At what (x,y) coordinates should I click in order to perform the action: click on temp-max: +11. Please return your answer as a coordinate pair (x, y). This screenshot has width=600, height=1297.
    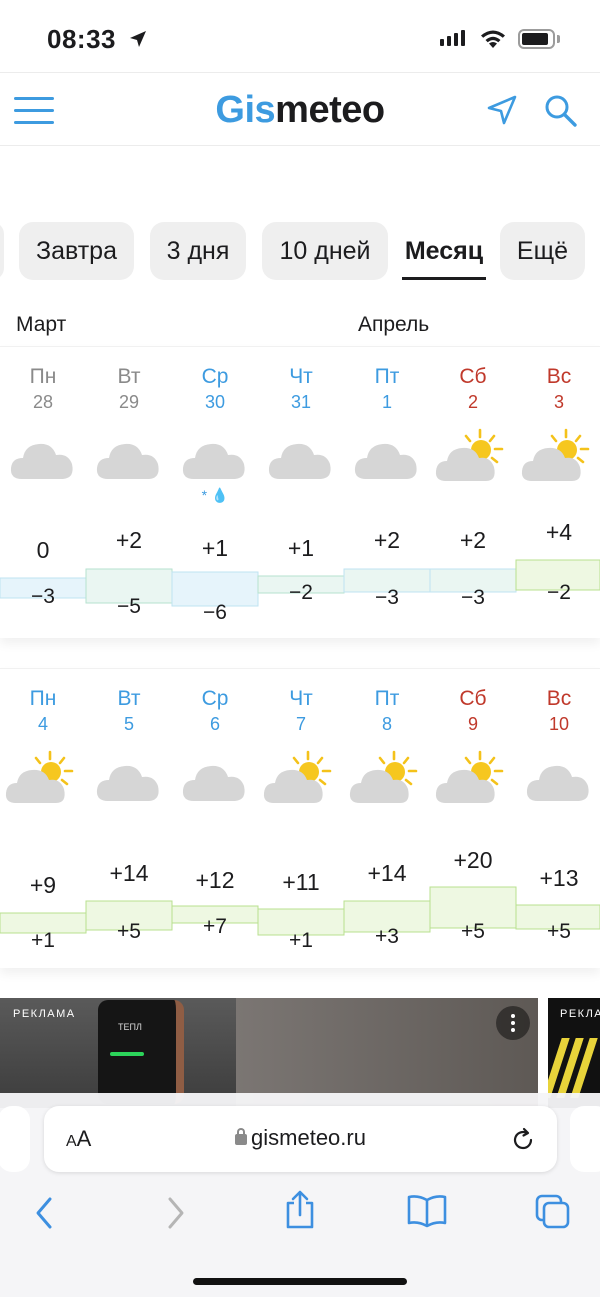
    Looking at the image, I should click on (301, 882).